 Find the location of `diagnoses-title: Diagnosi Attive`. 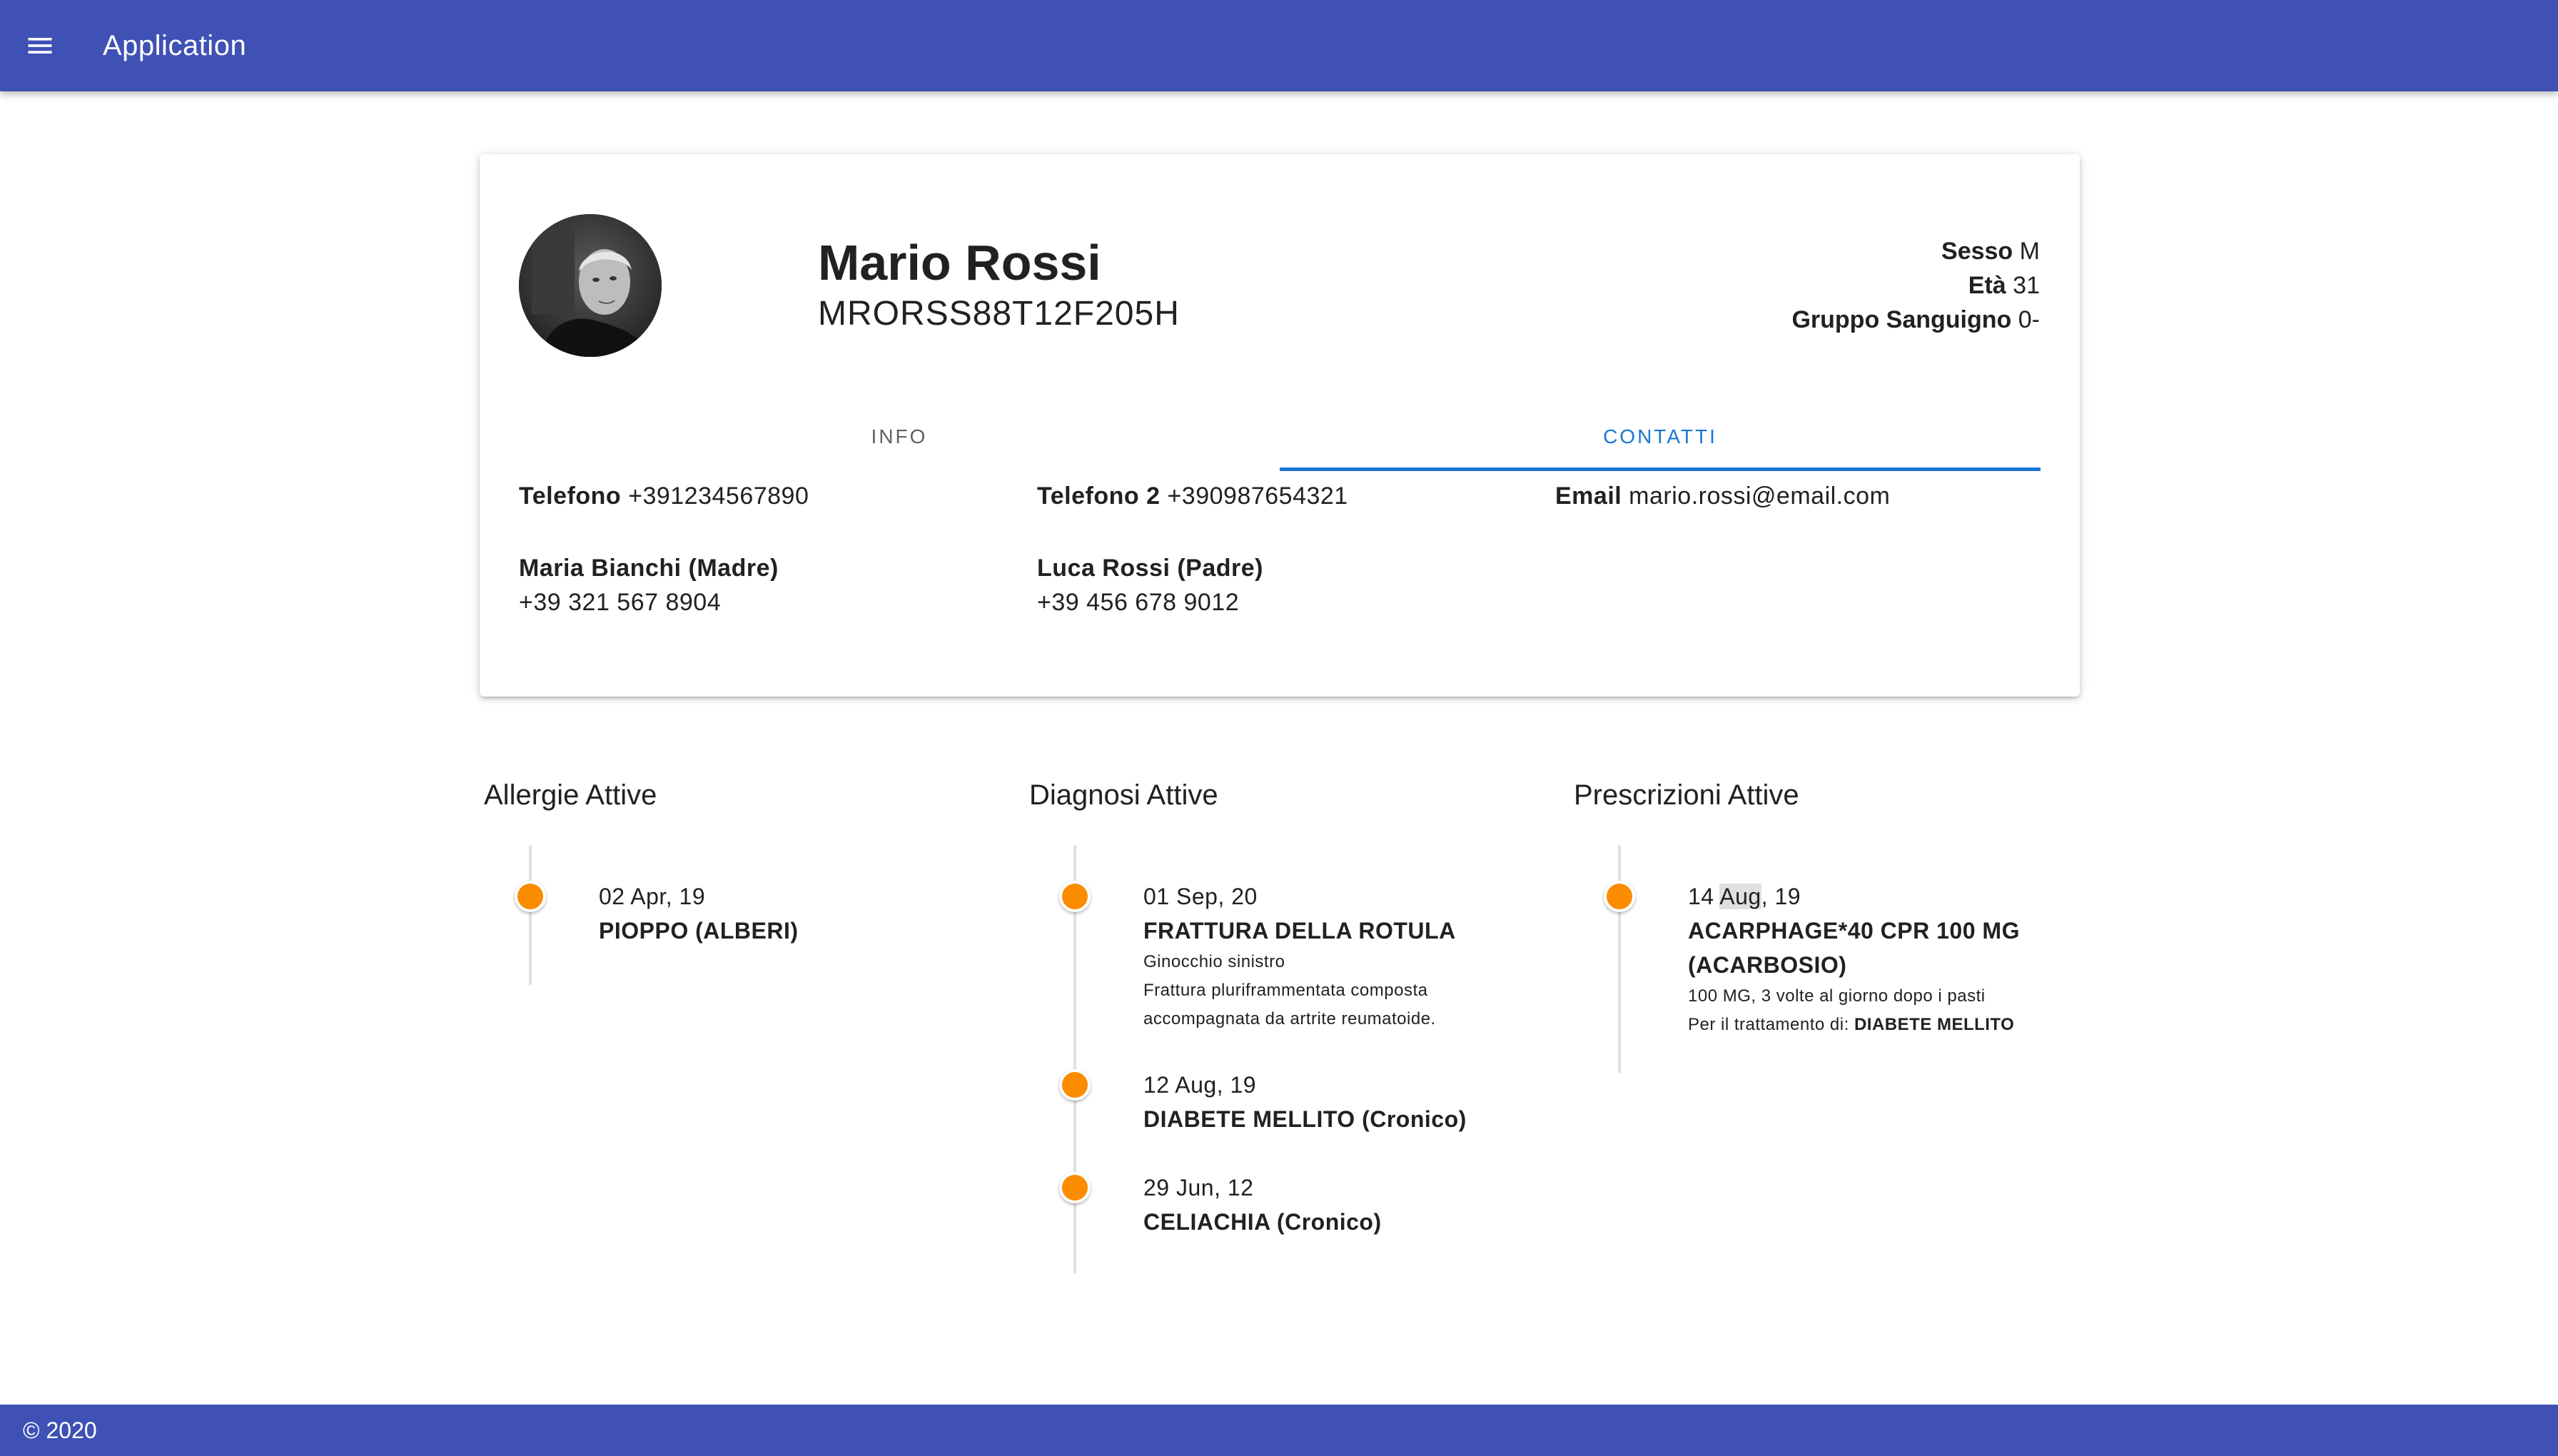

diagnoses-title: Diagnosi Attive is located at coordinates (1123, 795).